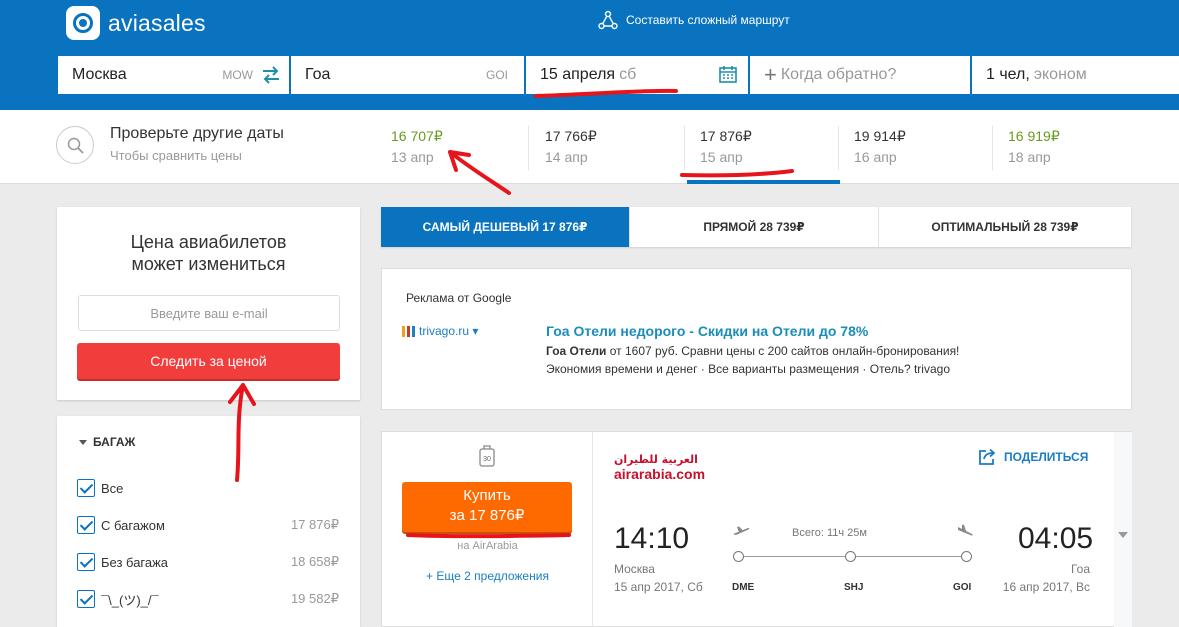 Image resolution: width=1179 pixels, height=627 pixels. I want to click on filter-label: С багажом, so click(133, 525).